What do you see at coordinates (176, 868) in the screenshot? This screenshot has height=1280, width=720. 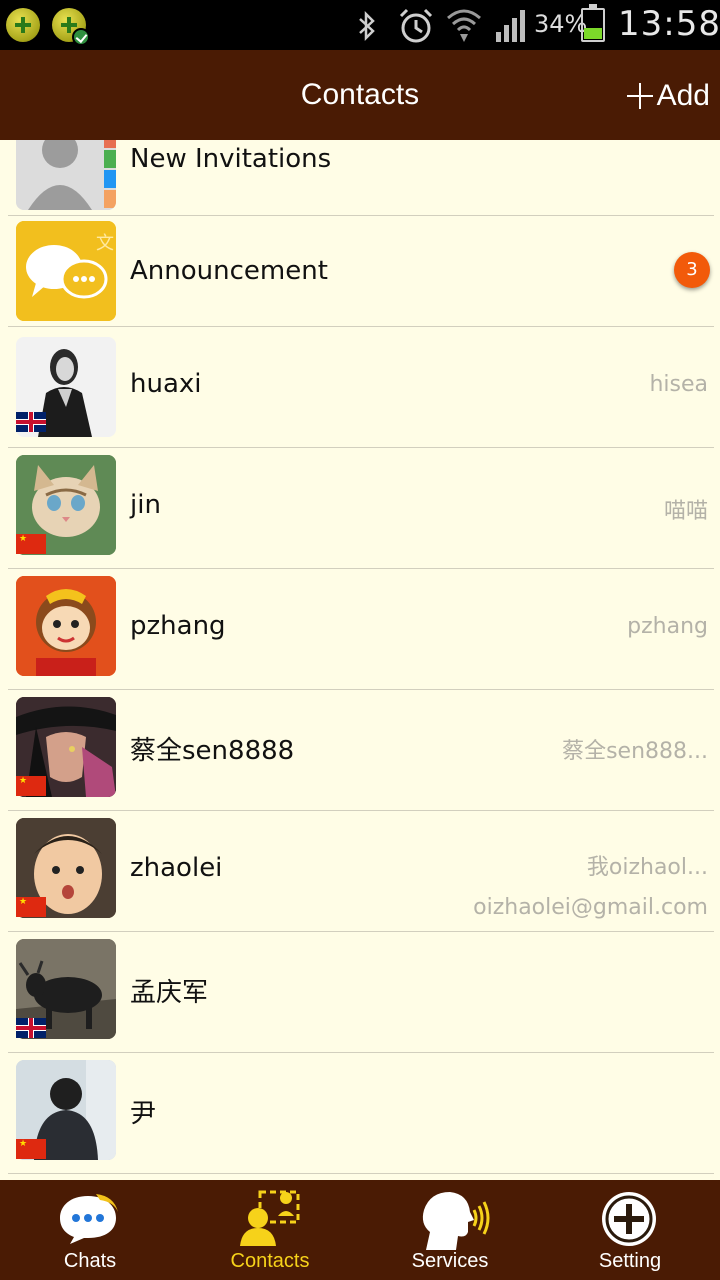 I see `contact-name: zhaolei` at bounding box center [176, 868].